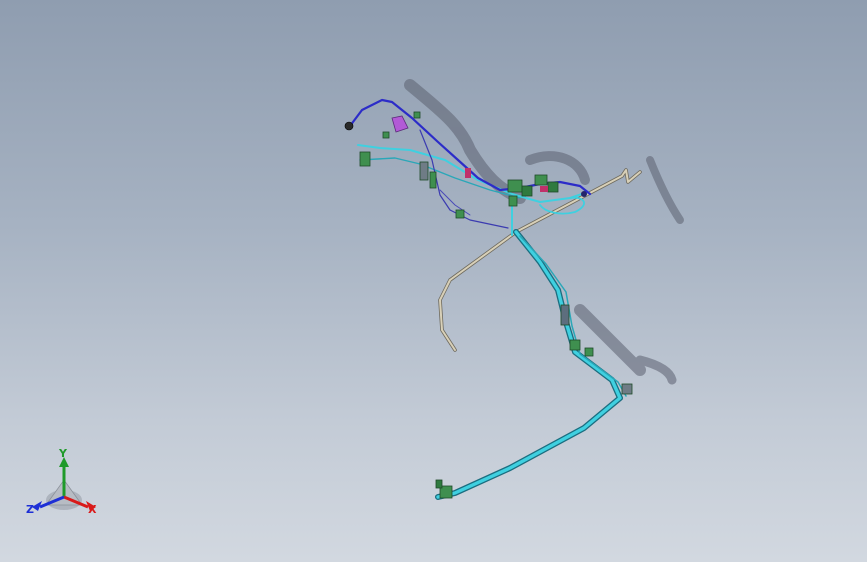  Describe the element at coordinates (30, 509) in the screenshot. I see `triad-z-label: Z` at that location.